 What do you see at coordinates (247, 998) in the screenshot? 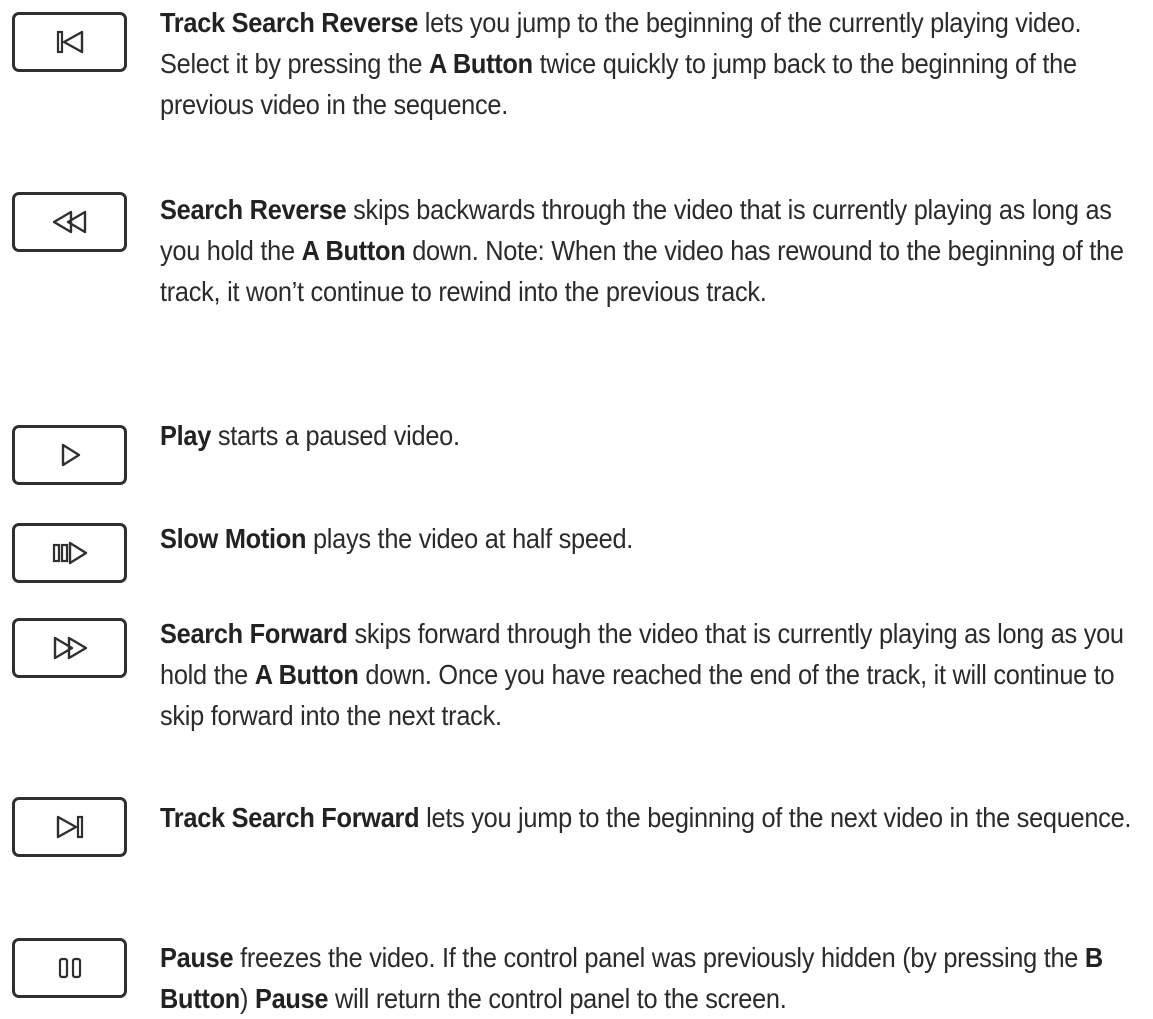
I see `description-text: )` at bounding box center [247, 998].